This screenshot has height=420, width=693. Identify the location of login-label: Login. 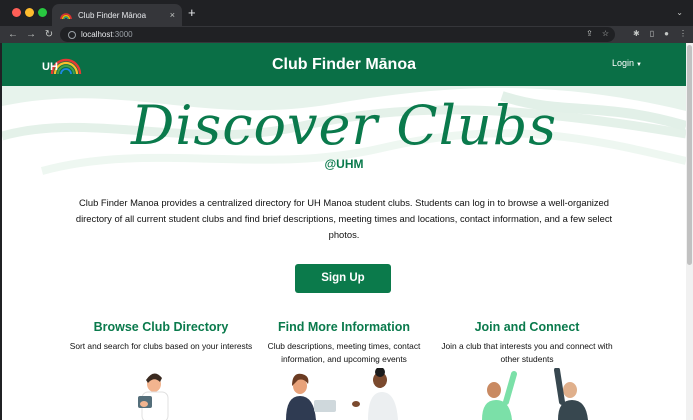
(623, 63).